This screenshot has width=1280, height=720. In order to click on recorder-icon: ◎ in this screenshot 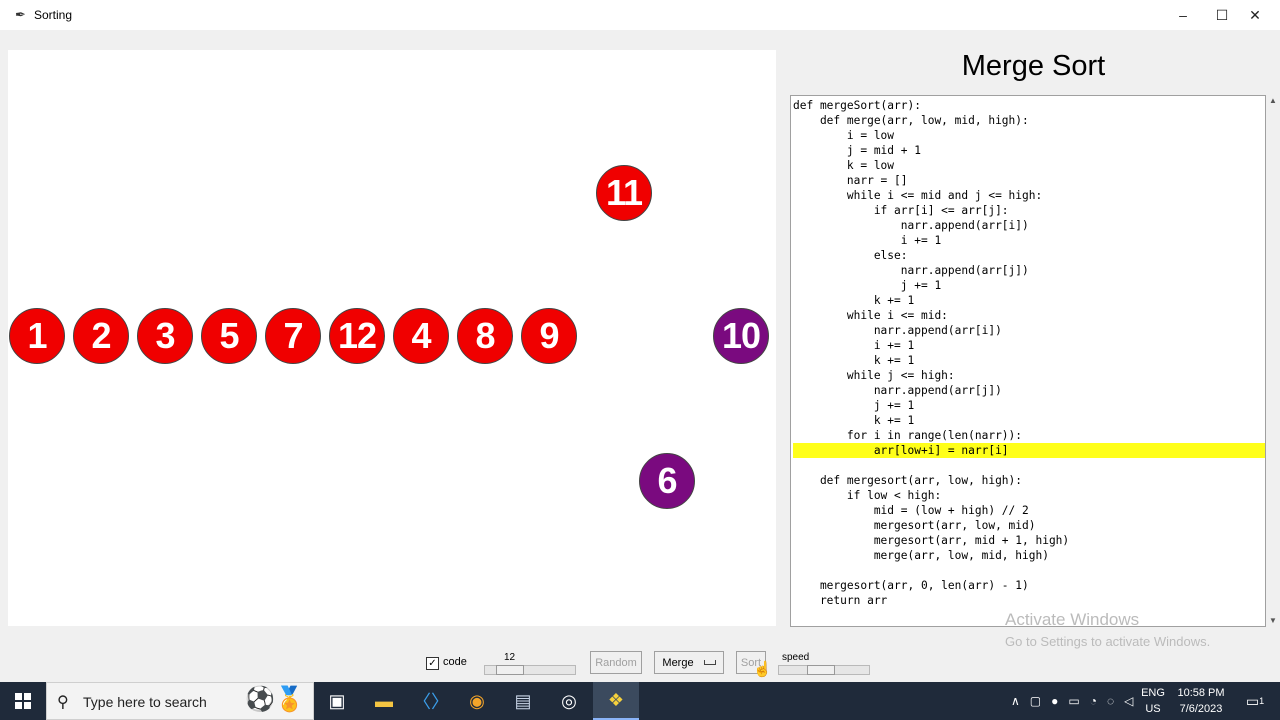, I will do `click(569, 701)`.